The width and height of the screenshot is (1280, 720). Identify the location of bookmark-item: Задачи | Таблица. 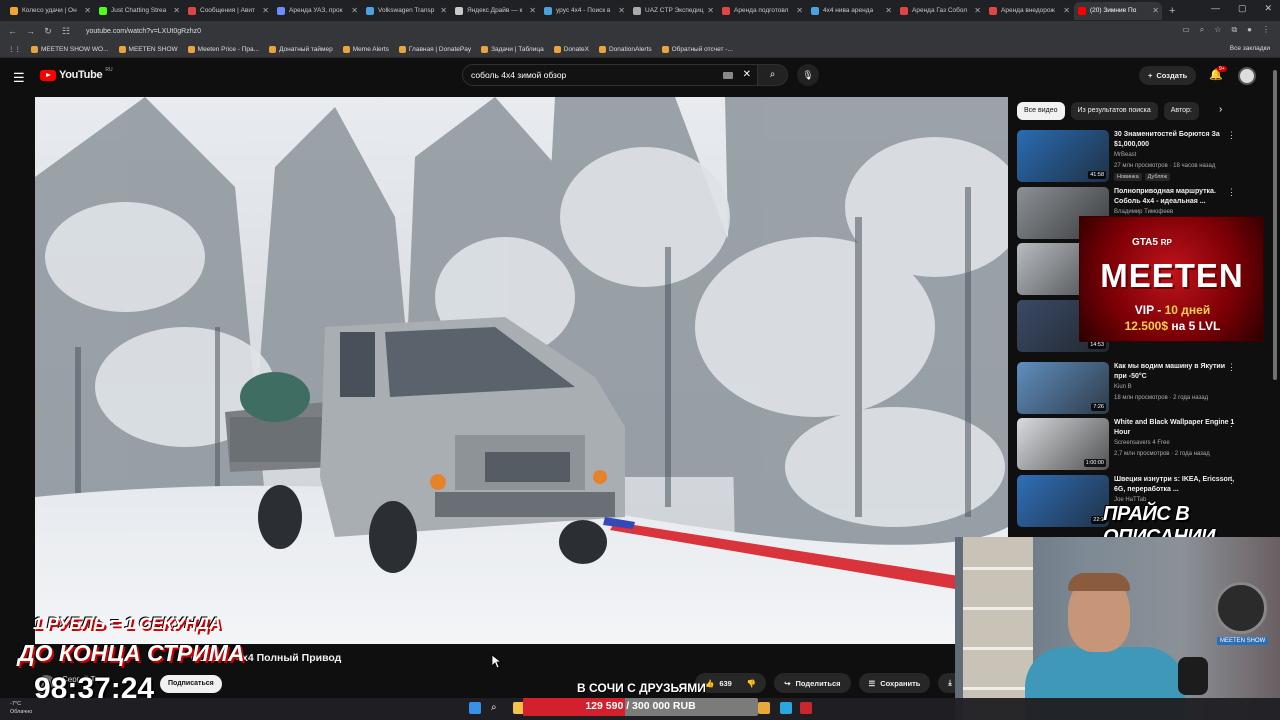
(512, 49).